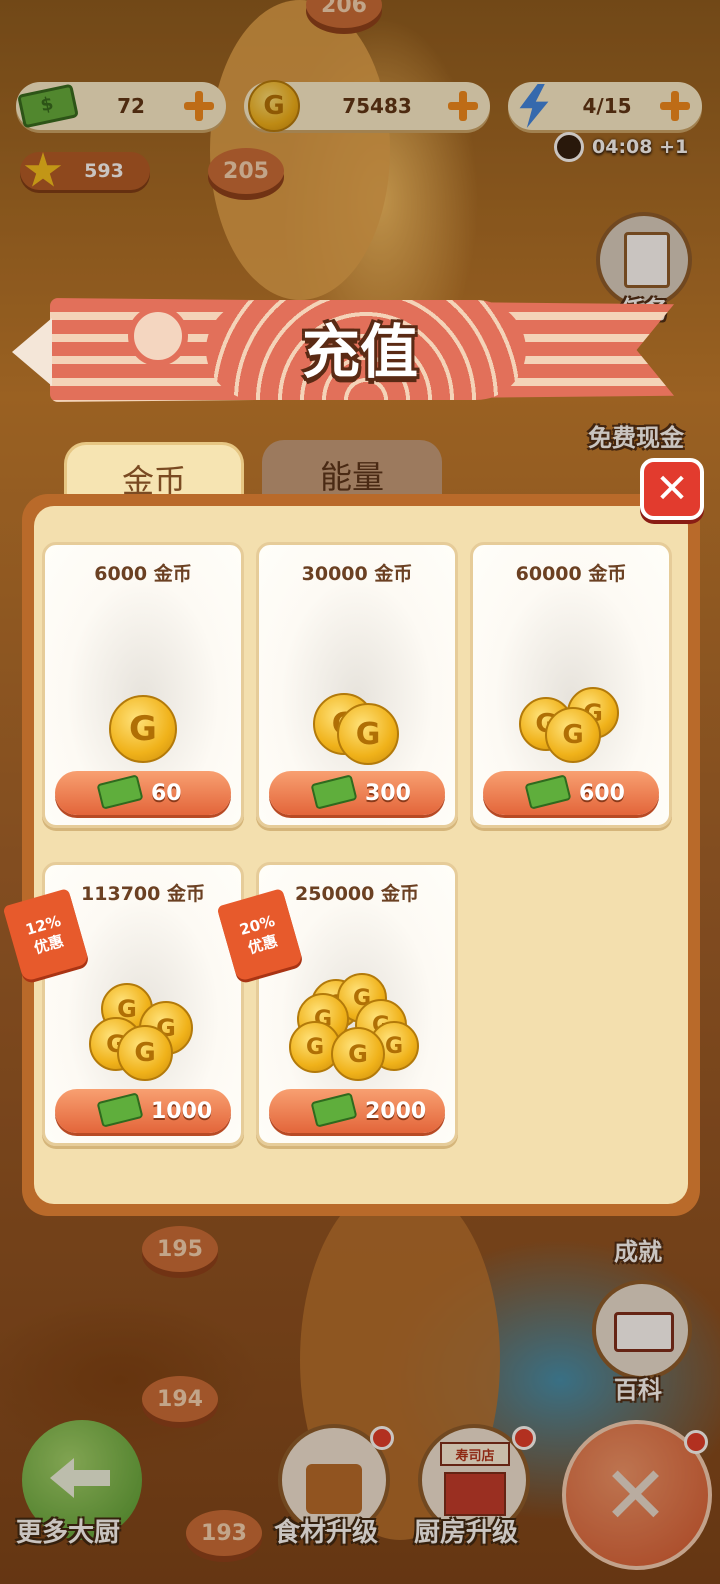  I want to click on price: 60, so click(166, 793).